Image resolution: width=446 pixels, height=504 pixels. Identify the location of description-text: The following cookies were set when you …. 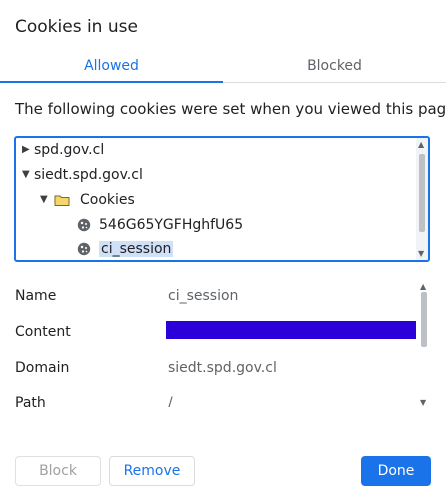
(230, 109).